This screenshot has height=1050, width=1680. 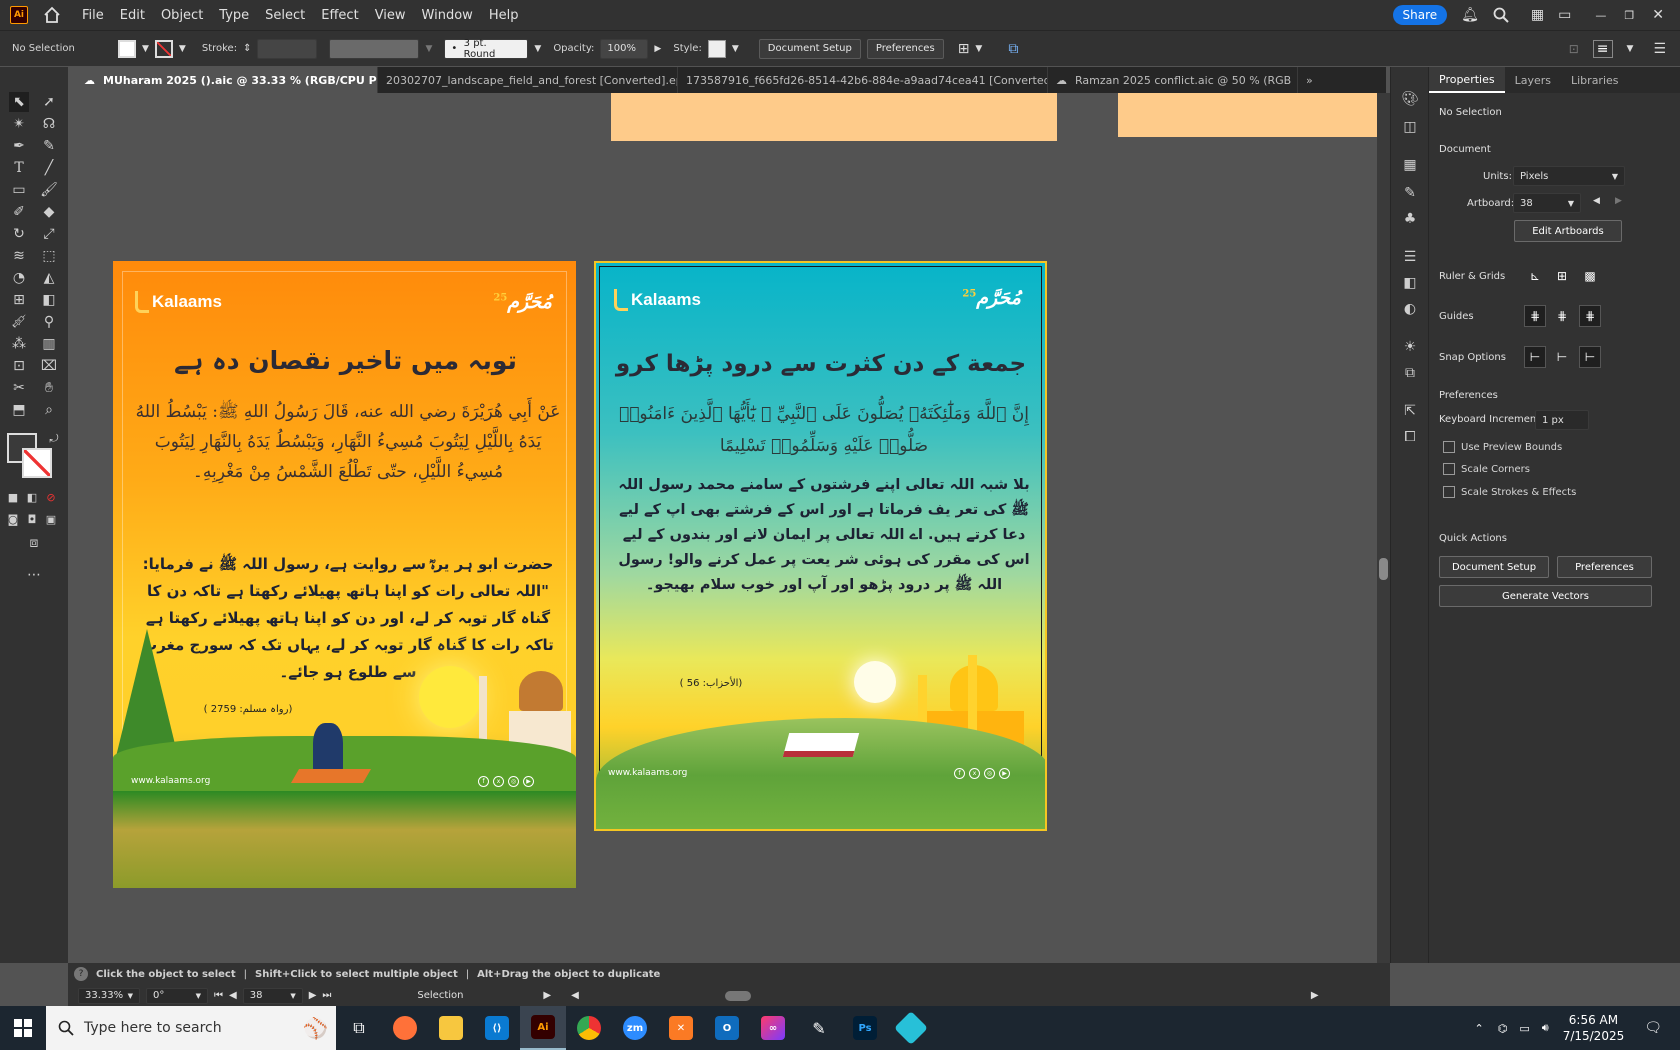 What do you see at coordinates (1410, 257) in the screenshot?
I see `stroke-panel-icon: ☰` at bounding box center [1410, 257].